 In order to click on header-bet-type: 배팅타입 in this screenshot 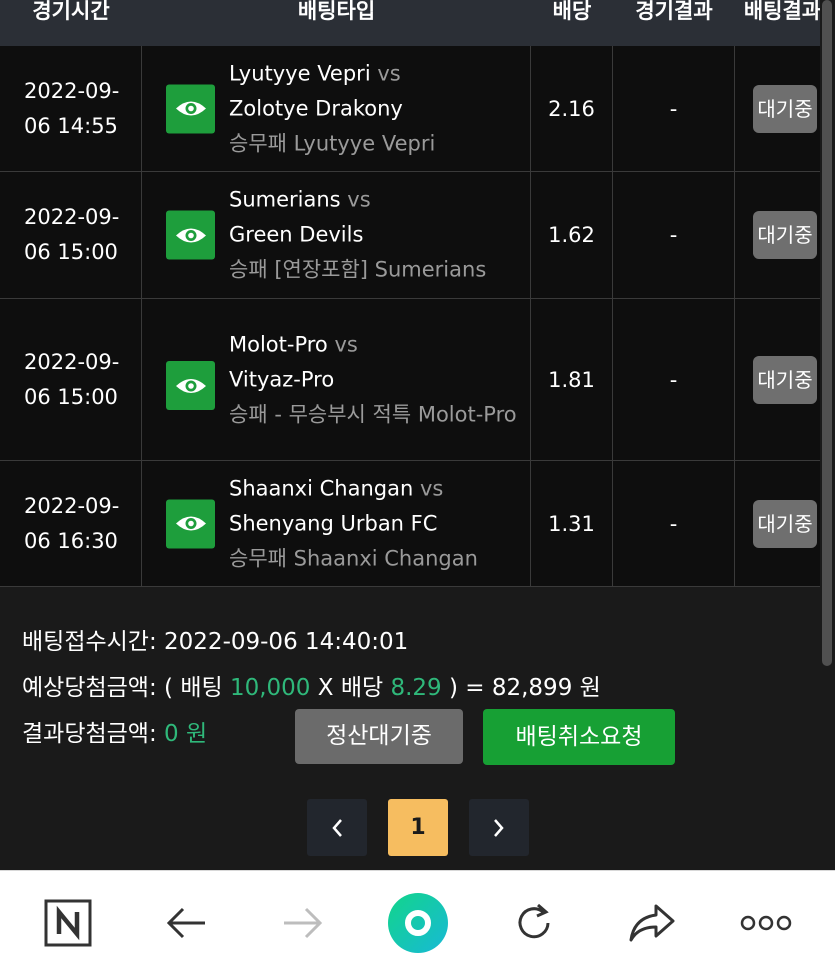, I will do `click(336, 11)`.